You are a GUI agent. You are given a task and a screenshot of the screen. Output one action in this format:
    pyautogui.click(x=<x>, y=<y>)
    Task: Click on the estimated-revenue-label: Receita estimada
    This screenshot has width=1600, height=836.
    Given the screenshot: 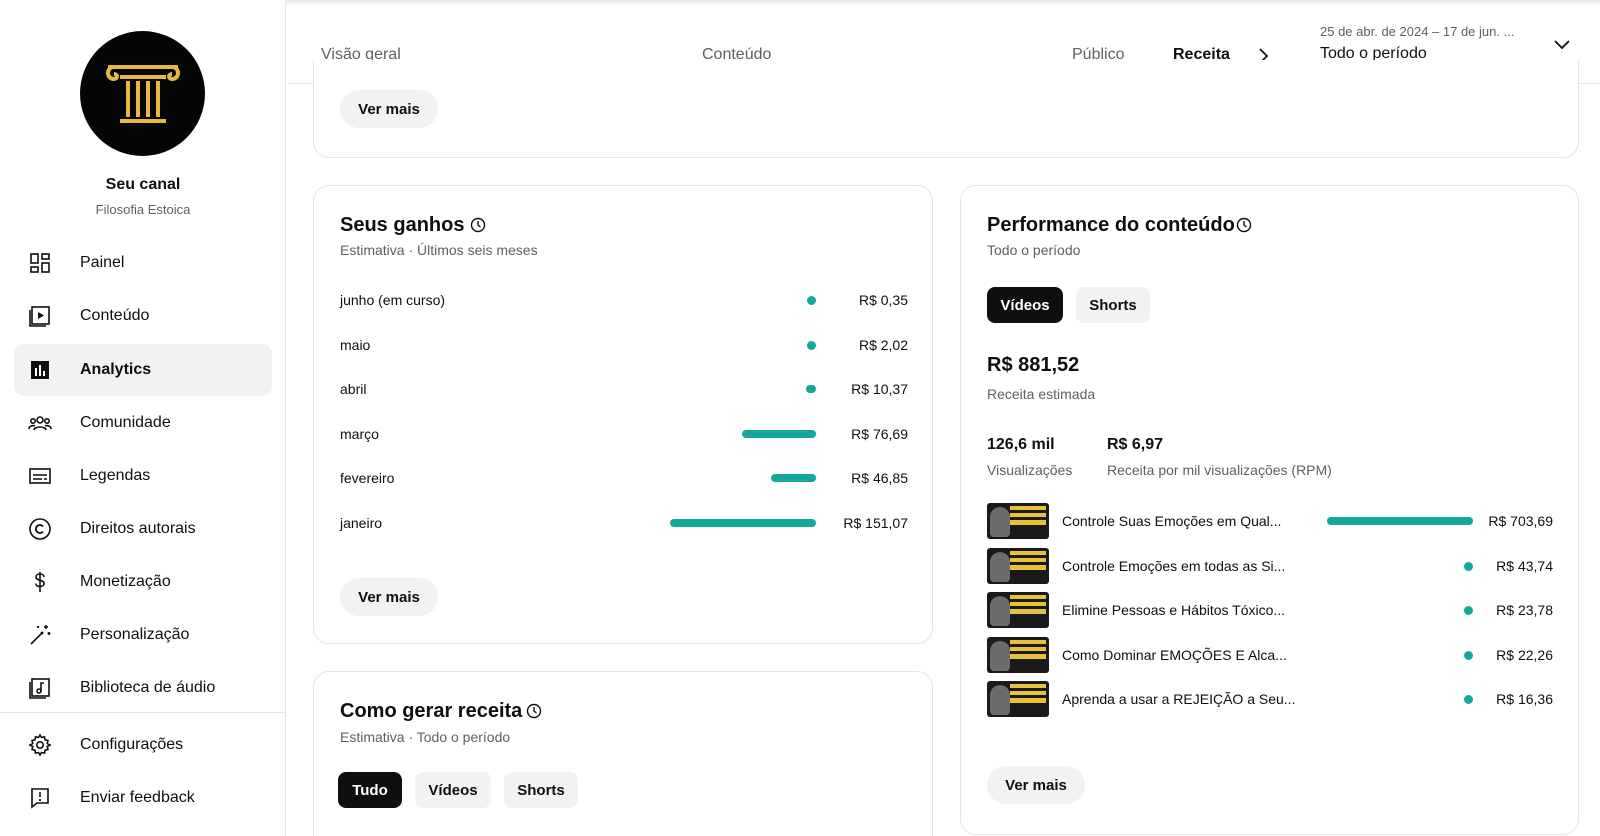 What is the action you would take?
    pyautogui.click(x=1041, y=394)
    